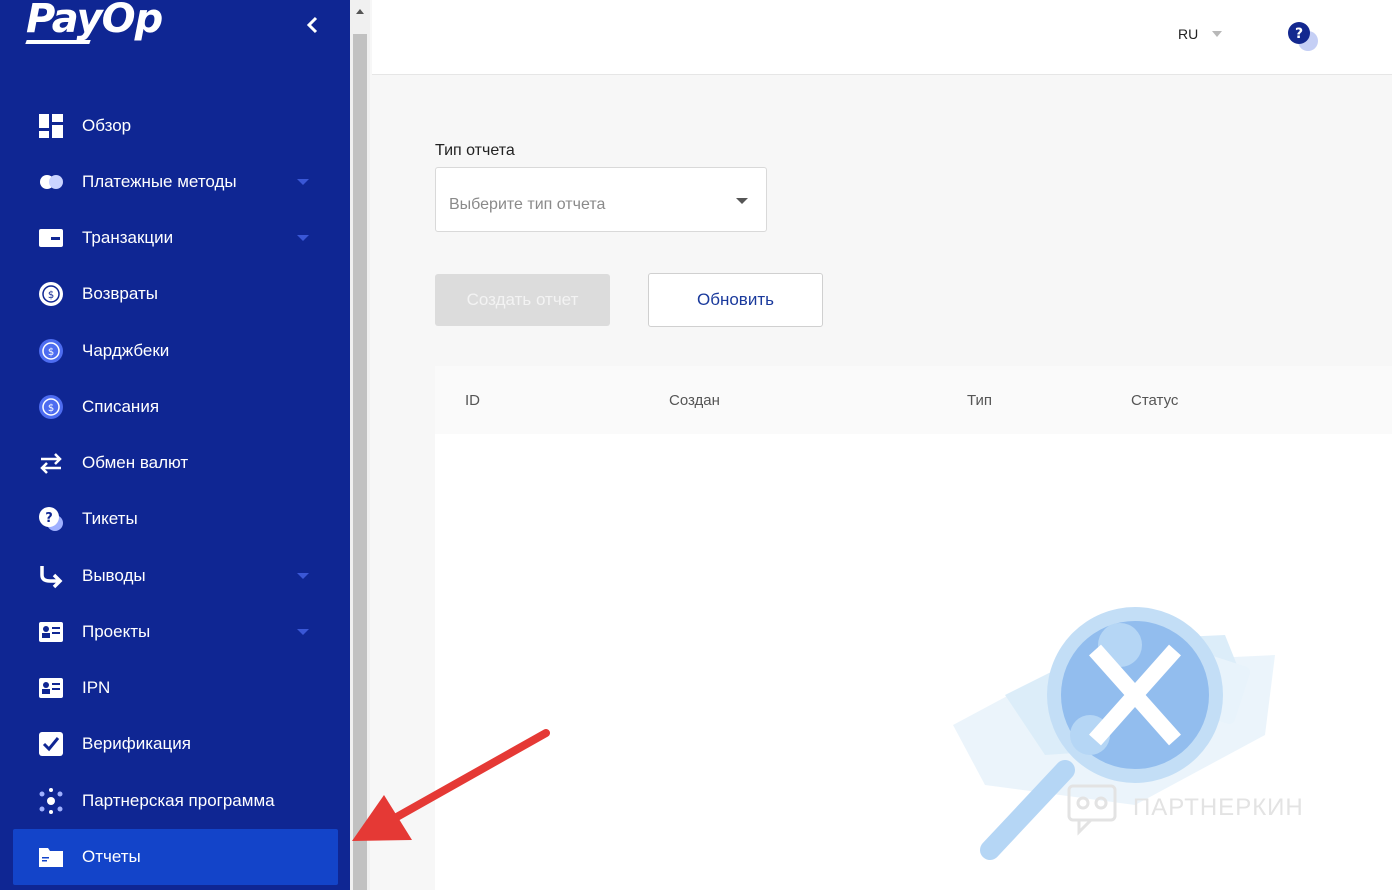 The width and height of the screenshot is (1392, 890). What do you see at coordinates (472, 400) in the screenshot?
I see `column-header-id: ID` at bounding box center [472, 400].